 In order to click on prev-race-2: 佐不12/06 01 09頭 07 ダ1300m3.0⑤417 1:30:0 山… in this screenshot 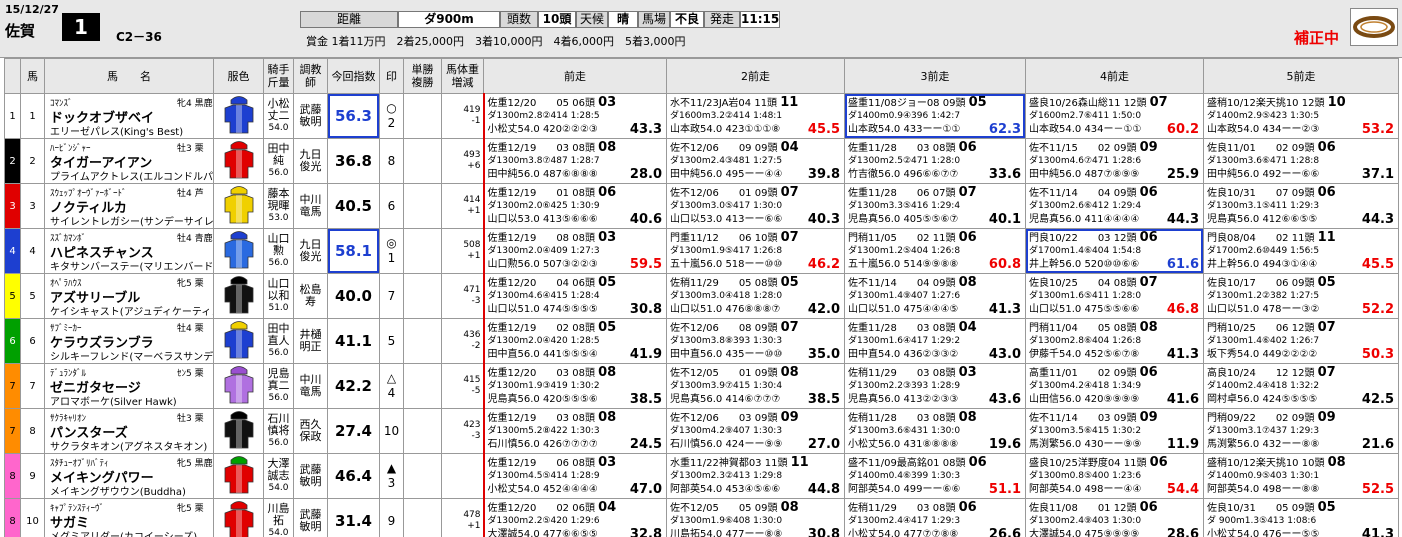, I will do `click(755, 206)`.